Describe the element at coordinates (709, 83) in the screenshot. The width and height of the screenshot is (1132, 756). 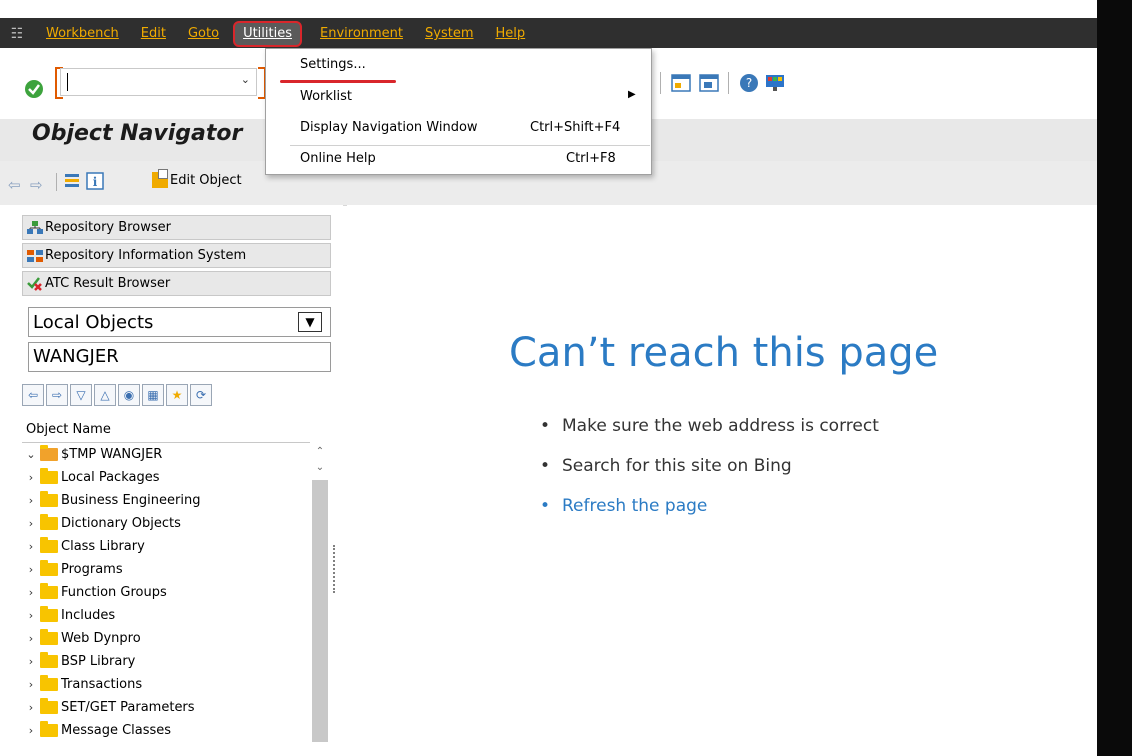
I see `shortcut-icon` at that location.